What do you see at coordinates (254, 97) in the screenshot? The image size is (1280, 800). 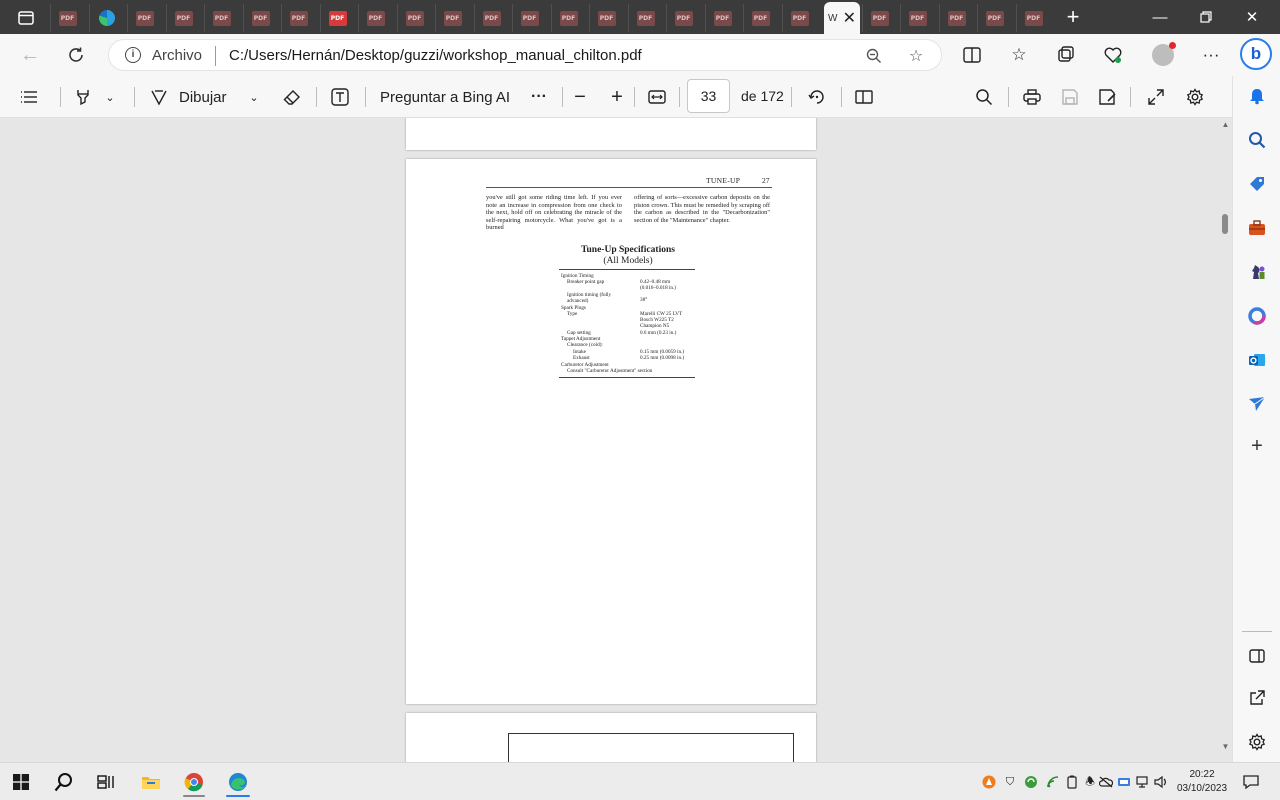 I see `draw-dropdown-chevron-icon: ⌄` at bounding box center [254, 97].